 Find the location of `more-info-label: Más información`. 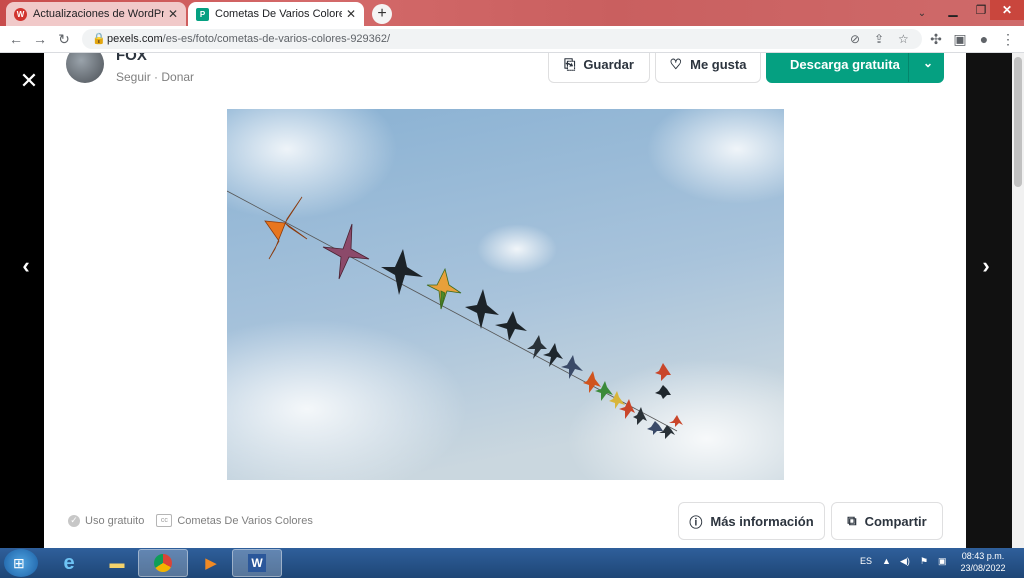

more-info-label: Más información is located at coordinates (762, 521).